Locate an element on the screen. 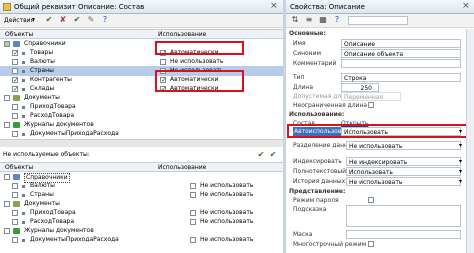 The width and height of the screenshot is (474, 253). prop-name: Имя Описание is located at coordinates (377, 43).